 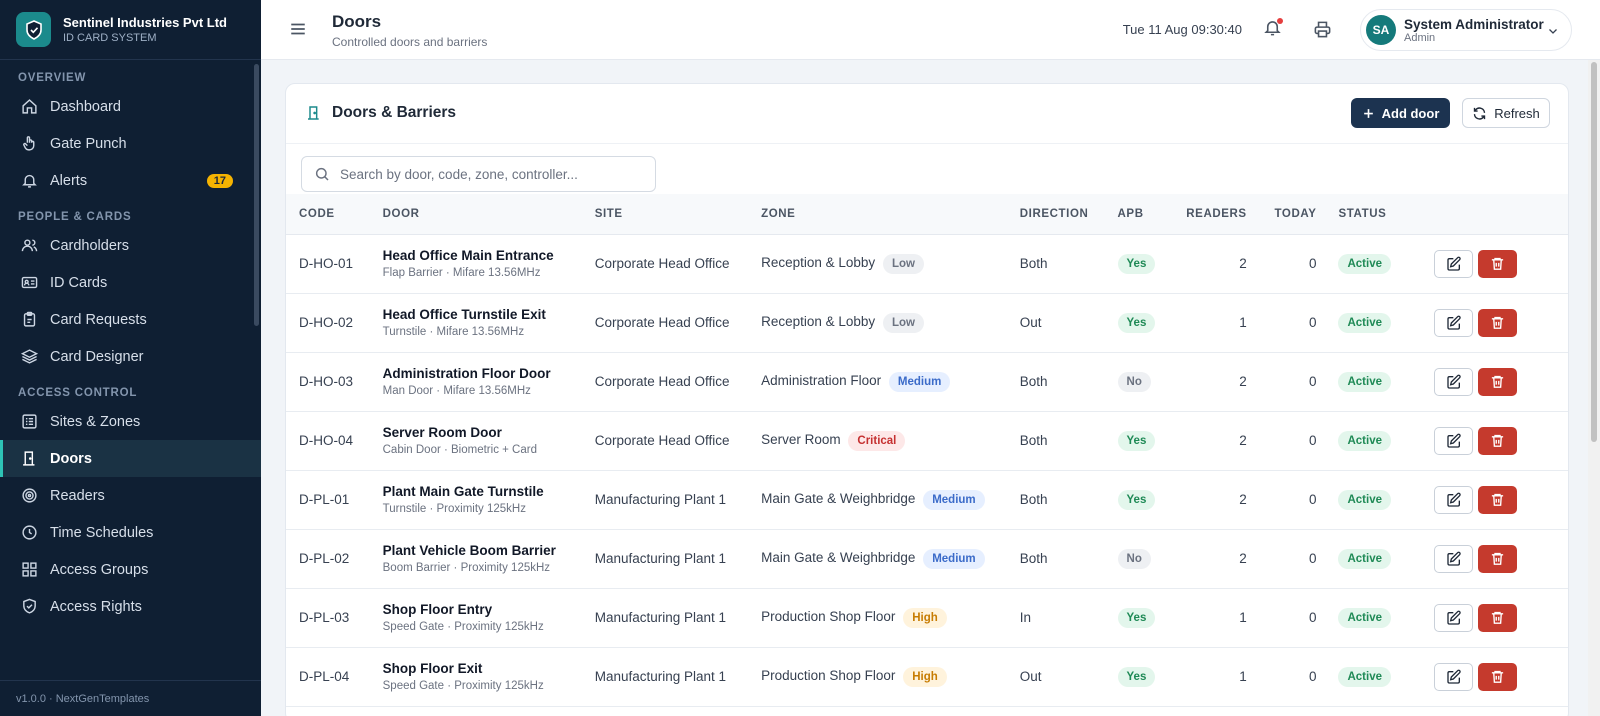 I want to click on cell-zone: Server Room, so click(x=801, y=439).